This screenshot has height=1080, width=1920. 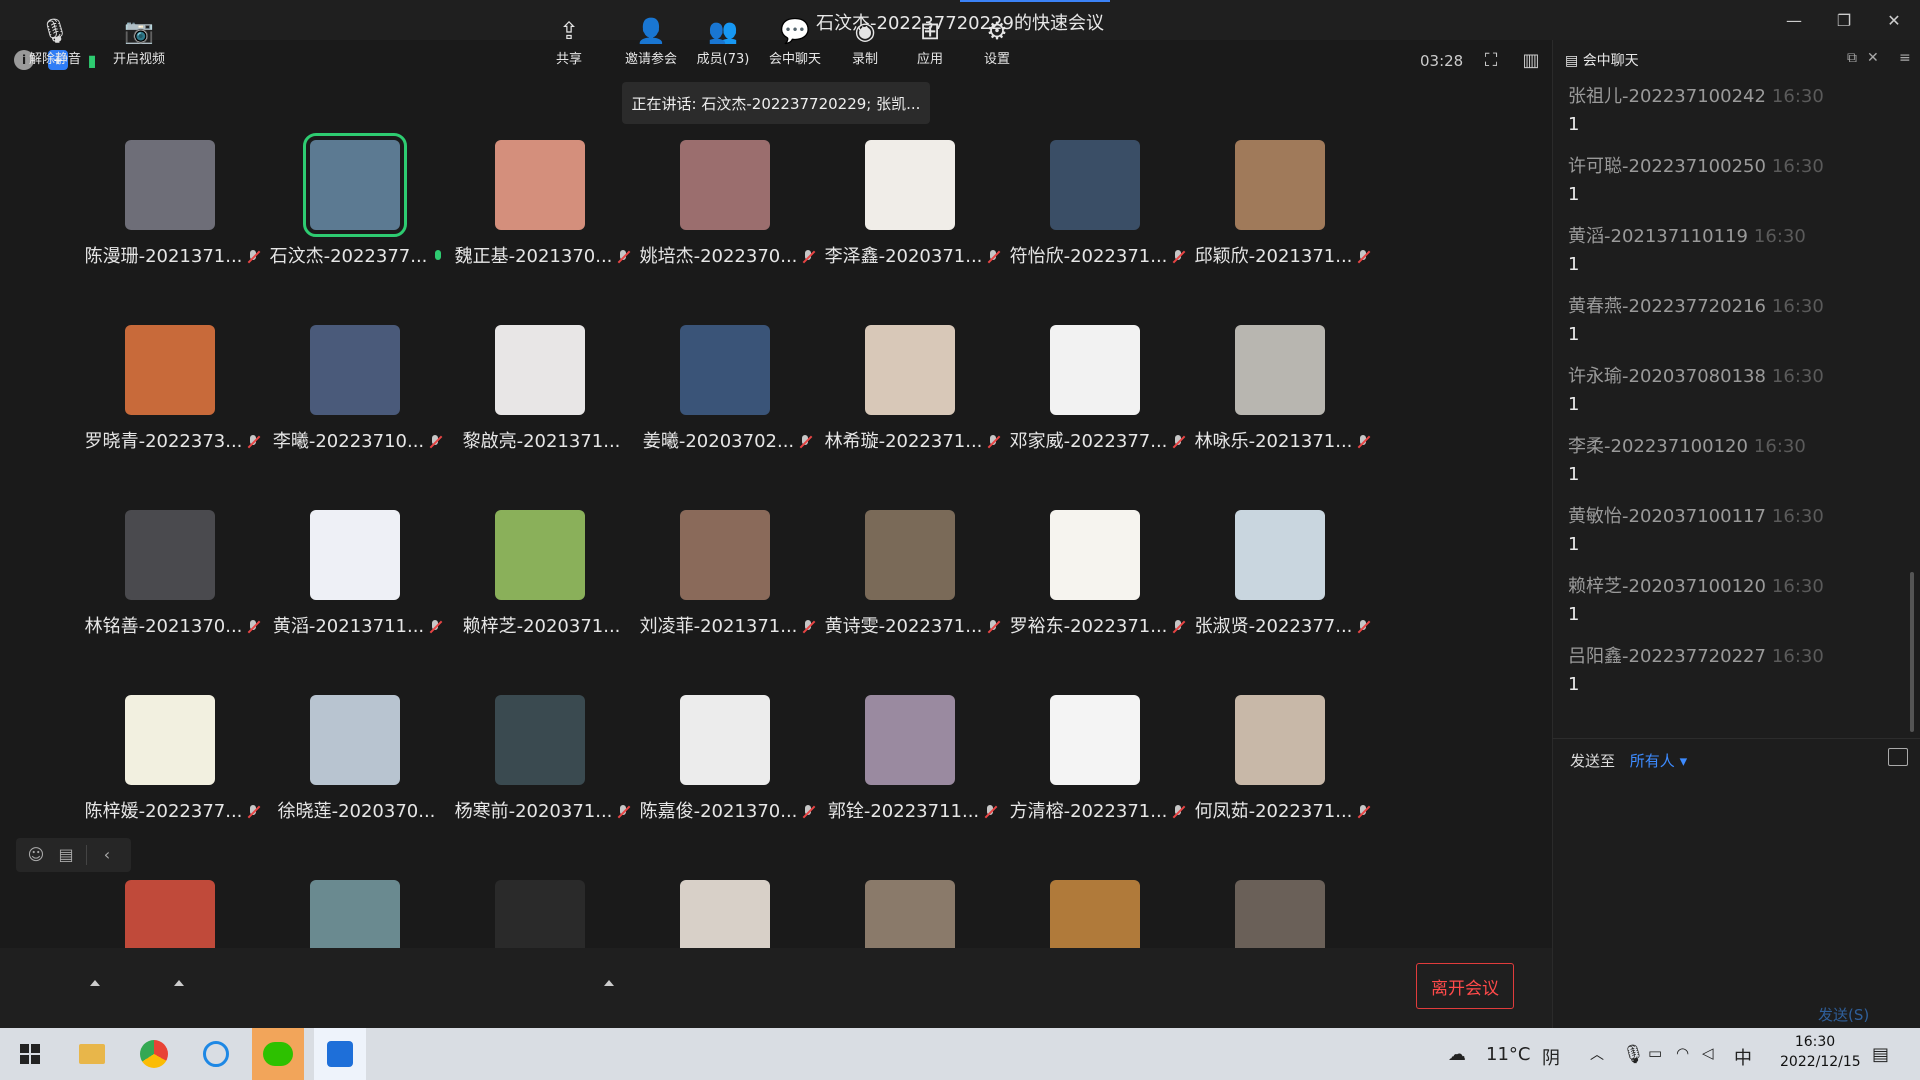 What do you see at coordinates (723, 41) in the screenshot?
I see `members-button: 👥 成员(73)` at bounding box center [723, 41].